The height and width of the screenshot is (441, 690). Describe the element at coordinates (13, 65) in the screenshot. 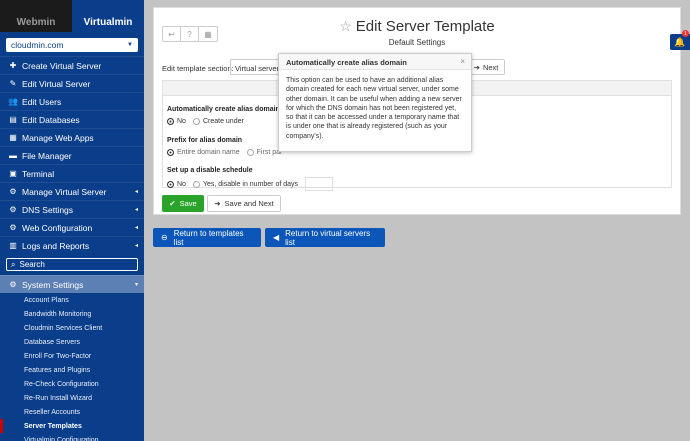

I see `plus-icon: ✚` at that location.